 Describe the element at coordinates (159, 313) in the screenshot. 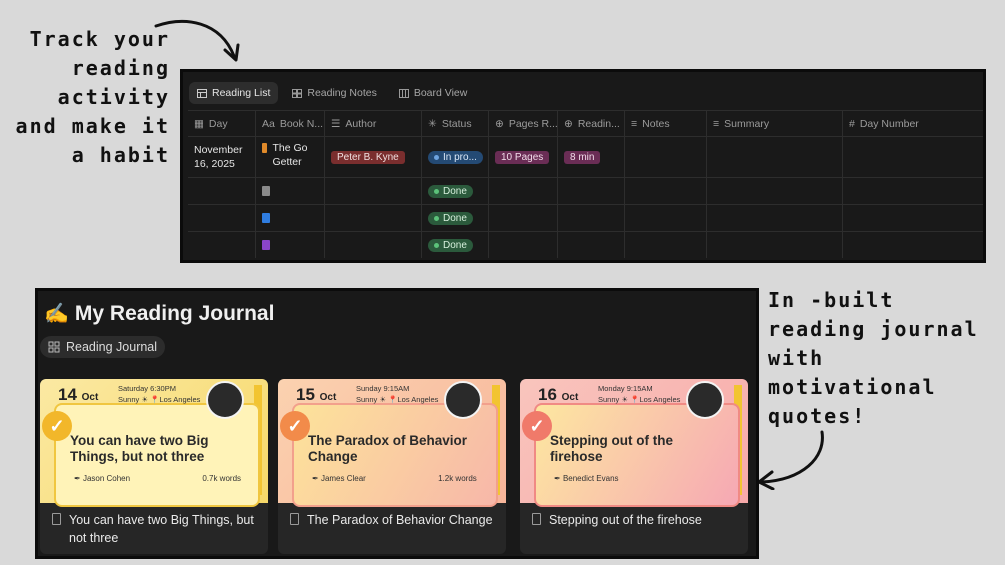

I see `page-title: ✍ My Reading Journal` at that location.